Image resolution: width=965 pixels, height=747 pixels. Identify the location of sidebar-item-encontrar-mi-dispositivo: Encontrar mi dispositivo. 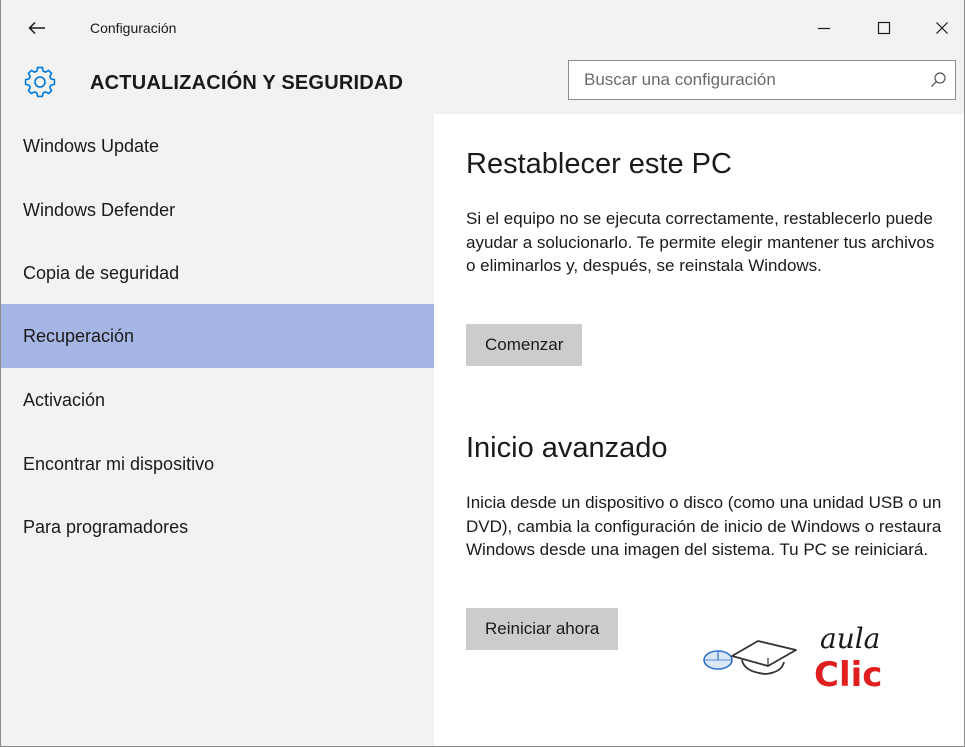
(217, 464).